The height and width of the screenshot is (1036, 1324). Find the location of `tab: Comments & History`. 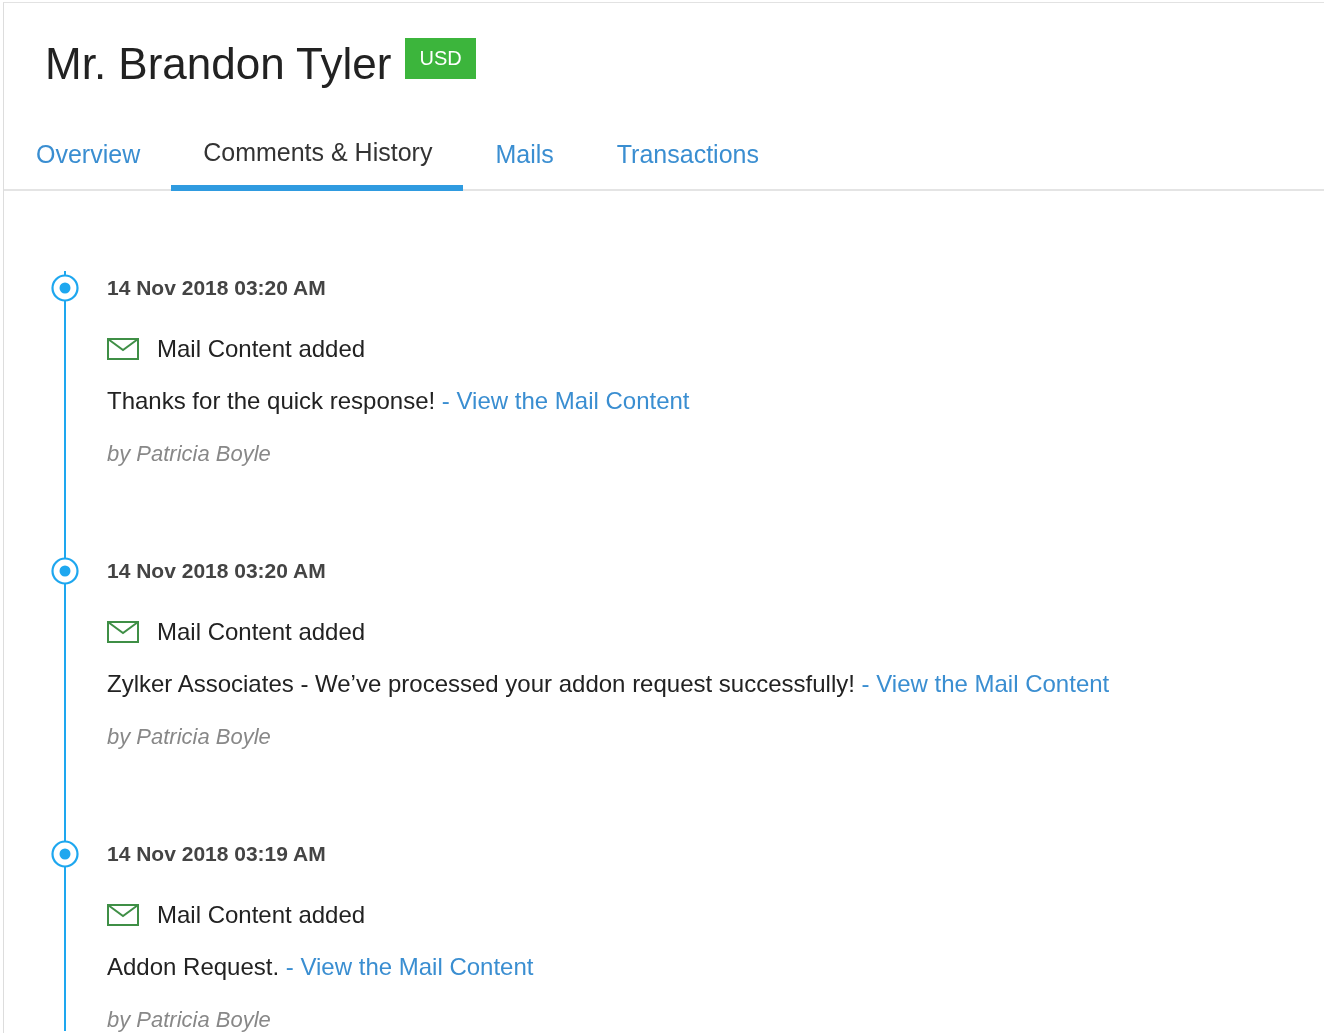

tab: Comments & History is located at coordinates (317, 159).